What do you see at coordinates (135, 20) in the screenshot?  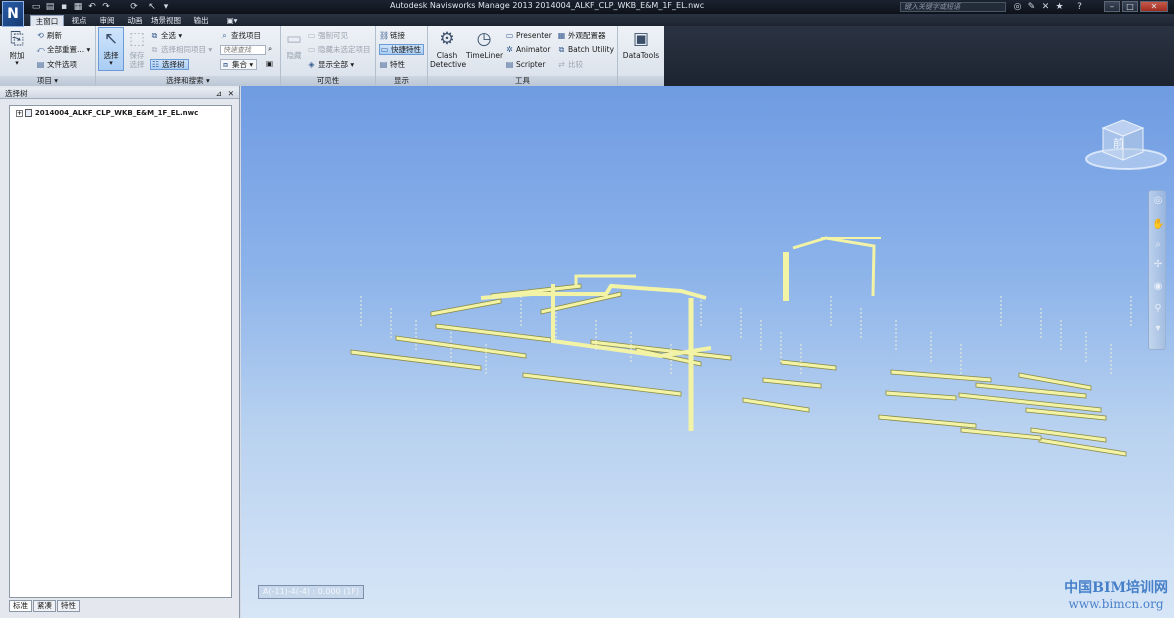 I see `tab-animation: 动画` at bounding box center [135, 20].